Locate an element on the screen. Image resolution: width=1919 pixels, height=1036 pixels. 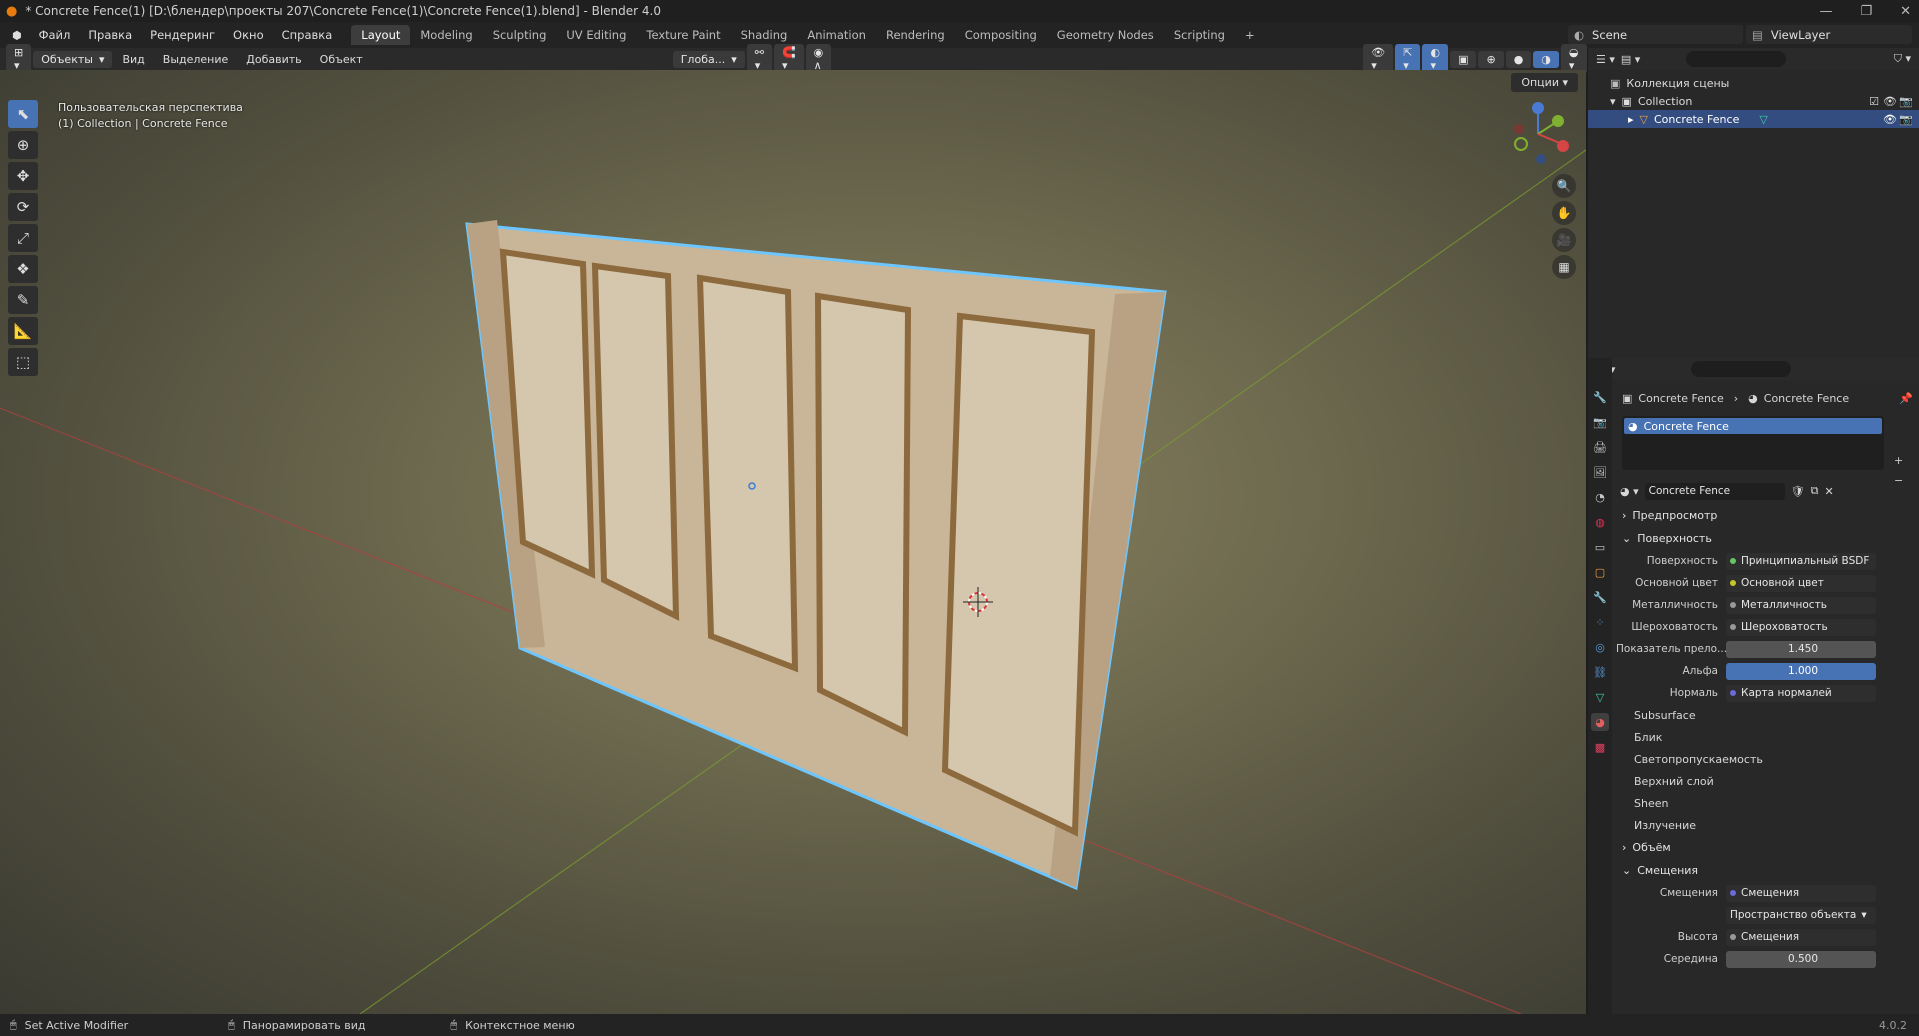
outliner-collection: ▾ ▣ Collection ☑ 👁 📷 is located at coordinates (1753, 101).